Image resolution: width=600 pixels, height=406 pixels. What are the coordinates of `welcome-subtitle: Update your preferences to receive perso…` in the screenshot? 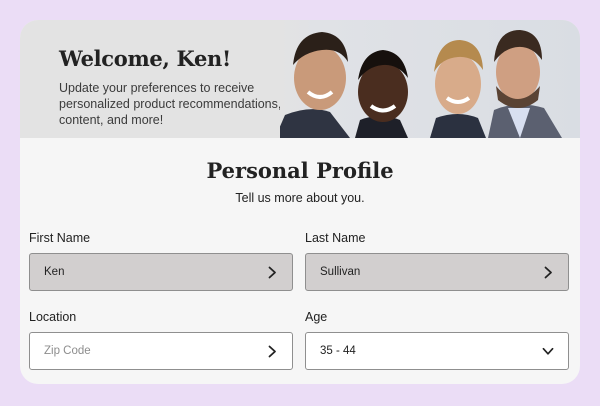 It's located at (170, 104).